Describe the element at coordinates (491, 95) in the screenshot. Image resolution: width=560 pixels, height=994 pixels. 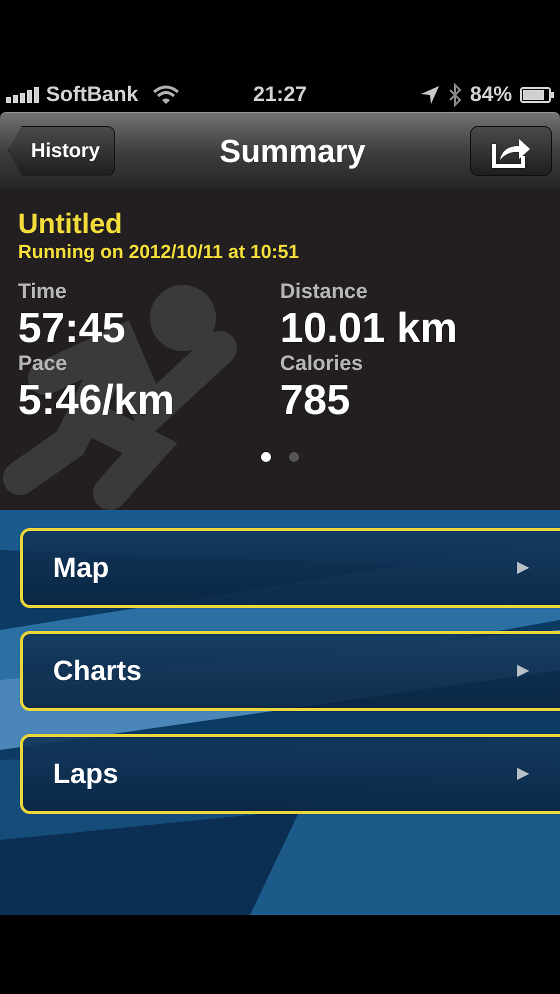
I see `battery-percent: 84%` at that location.